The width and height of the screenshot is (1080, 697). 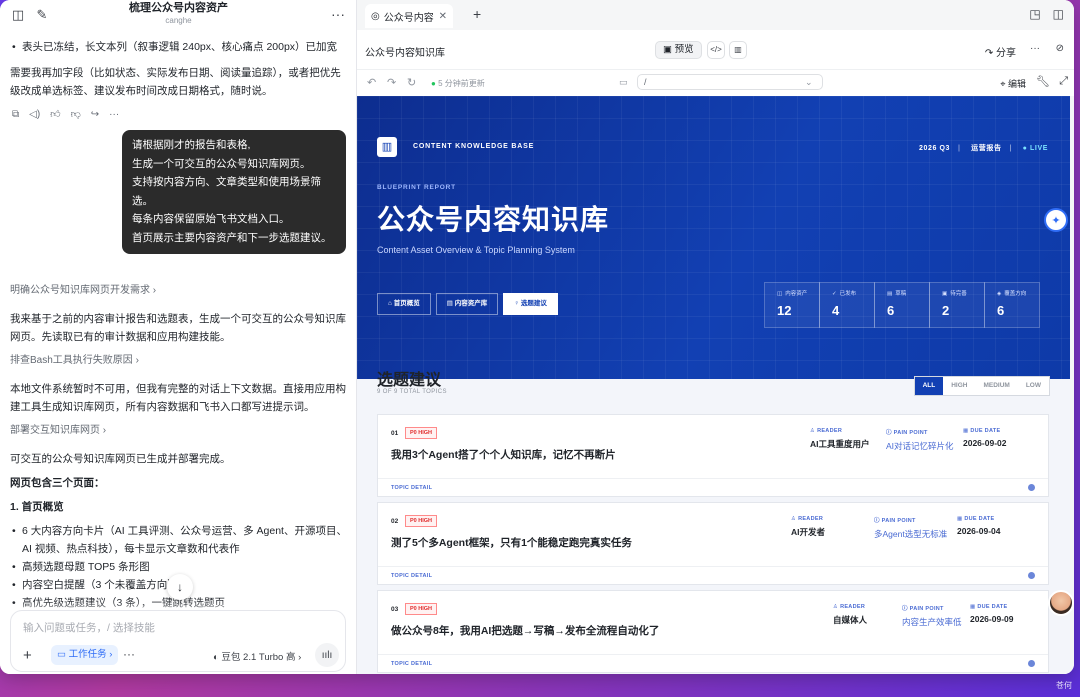 What do you see at coordinates (1043, 81) in the screenshot?
I see `wrench-icon: 🔧︎` at bounding box center [1043, 81].